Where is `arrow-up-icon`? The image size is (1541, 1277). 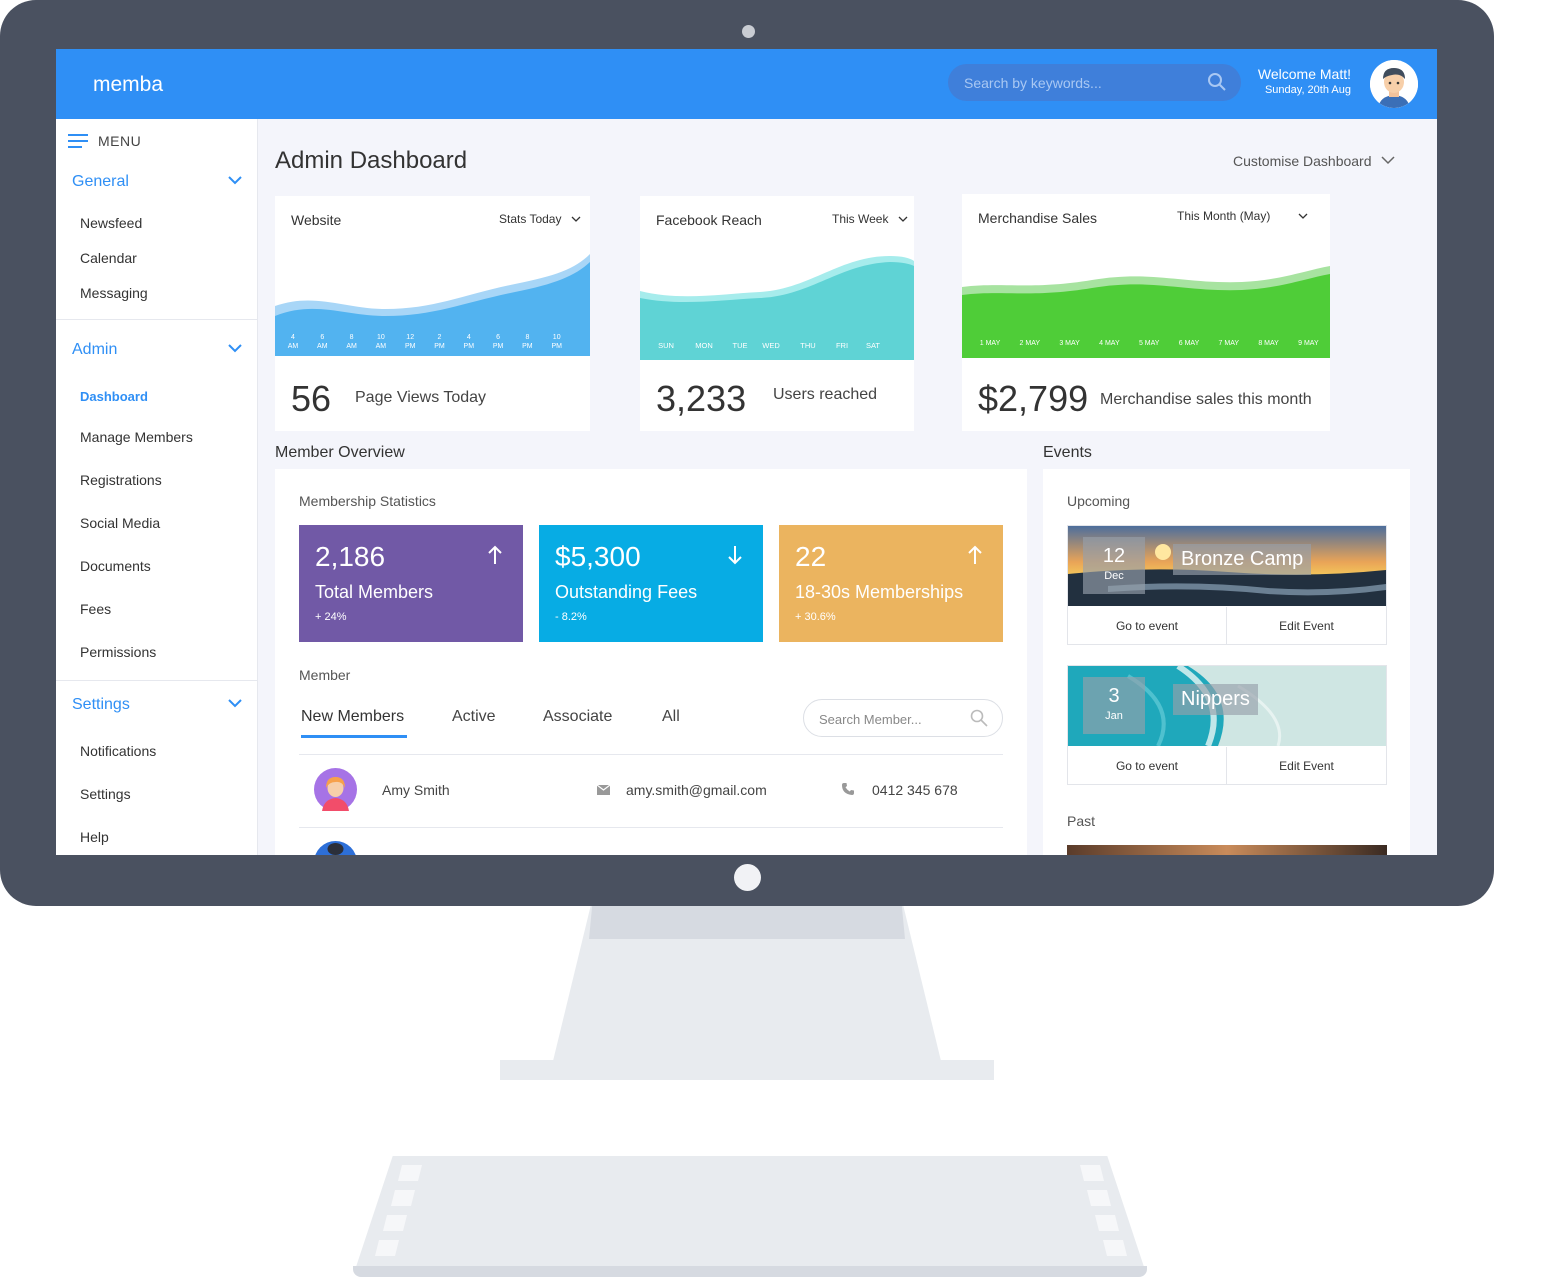
arrow-up-icon is located at coordinates (495, 554).